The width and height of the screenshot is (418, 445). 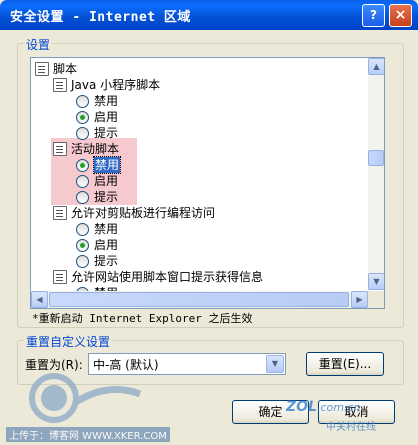 I want to click on scroll-down-icon: ▼, so click(x=376, y=281).